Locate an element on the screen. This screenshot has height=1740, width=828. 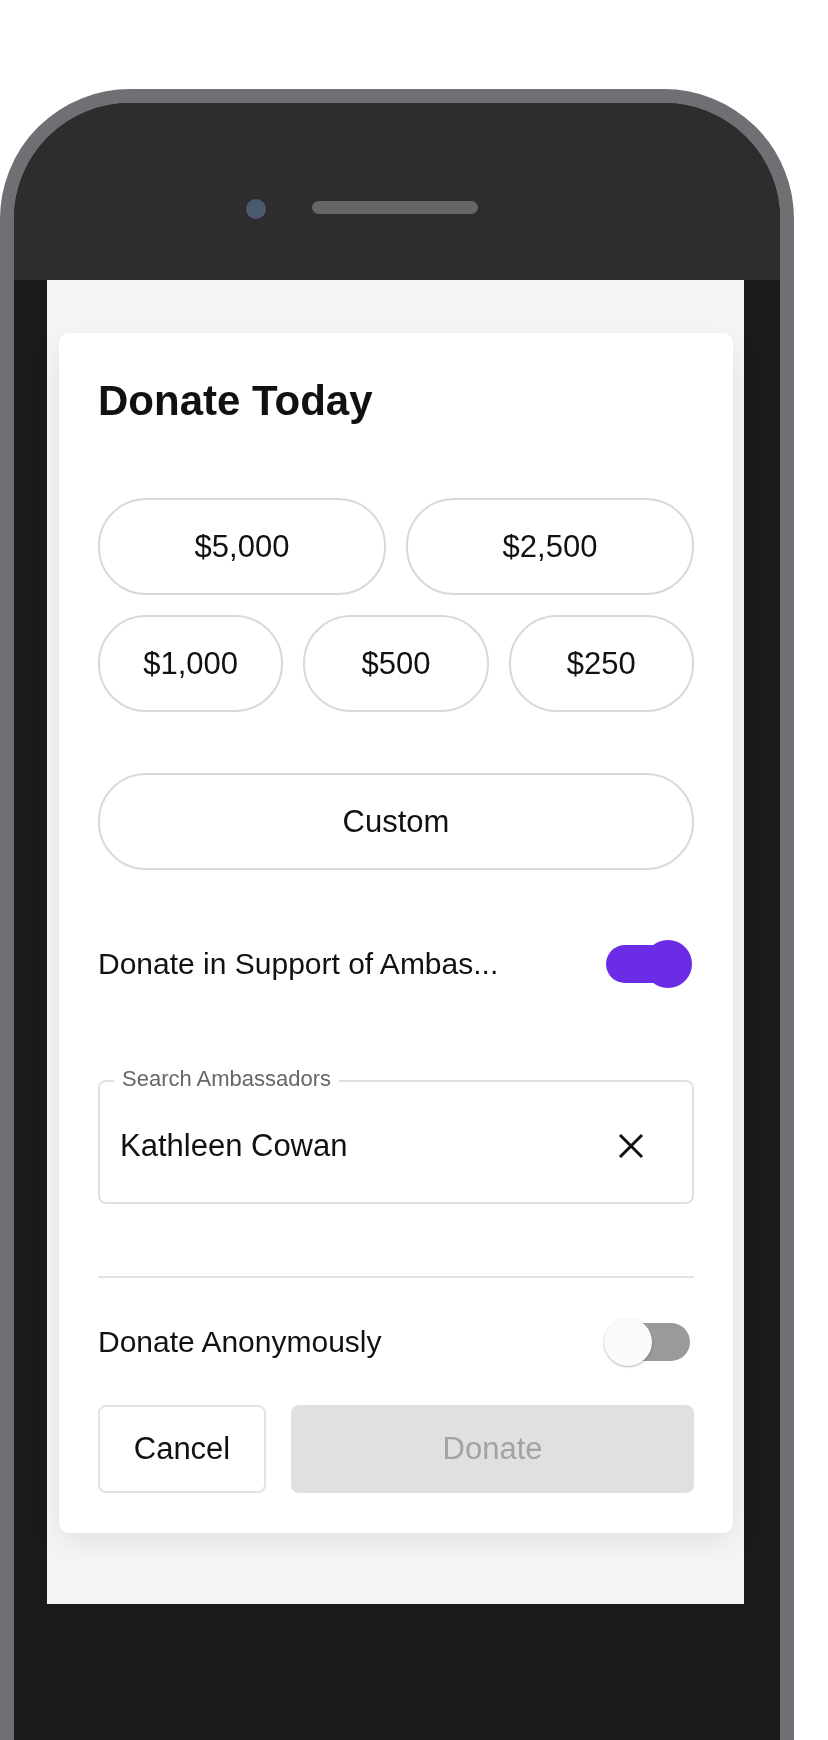
amount-button: $1,000 is located at coordinates (191, 663).